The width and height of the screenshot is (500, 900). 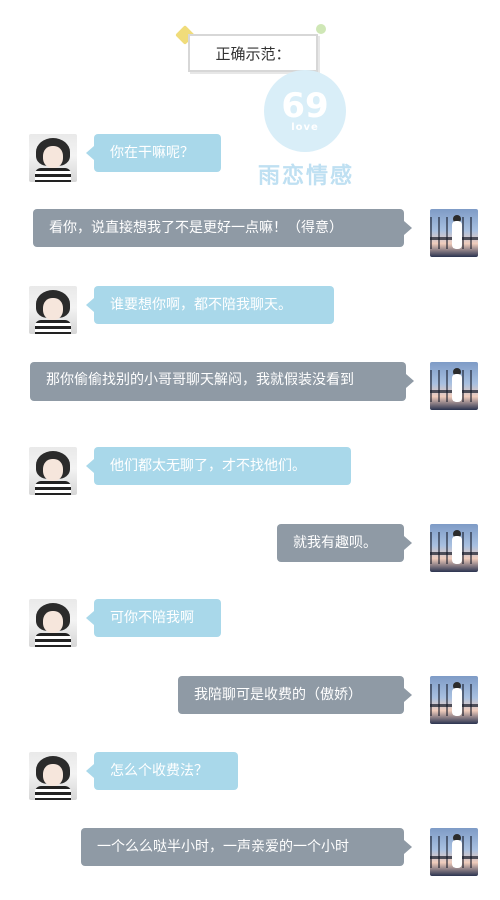 What do you see at coordinates (210, 305) in the screenshot?
I see `message-bubble-left: 谁要想你啊，都不陪我聊天。` at bounding box center [210, 305].